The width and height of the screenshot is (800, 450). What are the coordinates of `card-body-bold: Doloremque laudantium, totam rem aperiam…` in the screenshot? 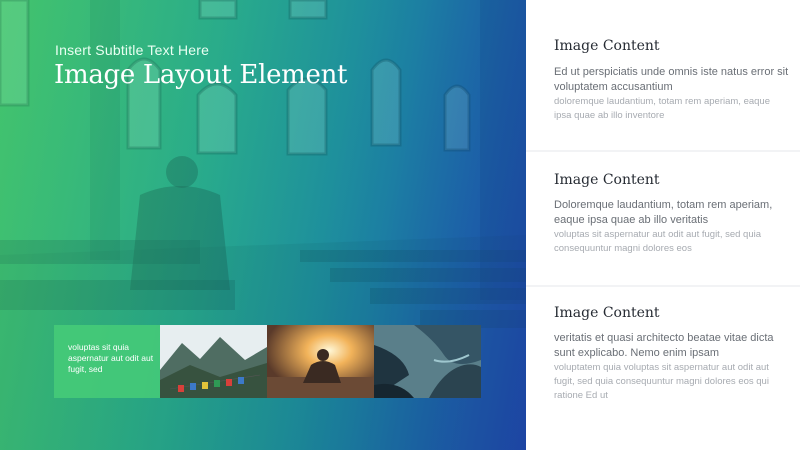 It's located at (663, 212).